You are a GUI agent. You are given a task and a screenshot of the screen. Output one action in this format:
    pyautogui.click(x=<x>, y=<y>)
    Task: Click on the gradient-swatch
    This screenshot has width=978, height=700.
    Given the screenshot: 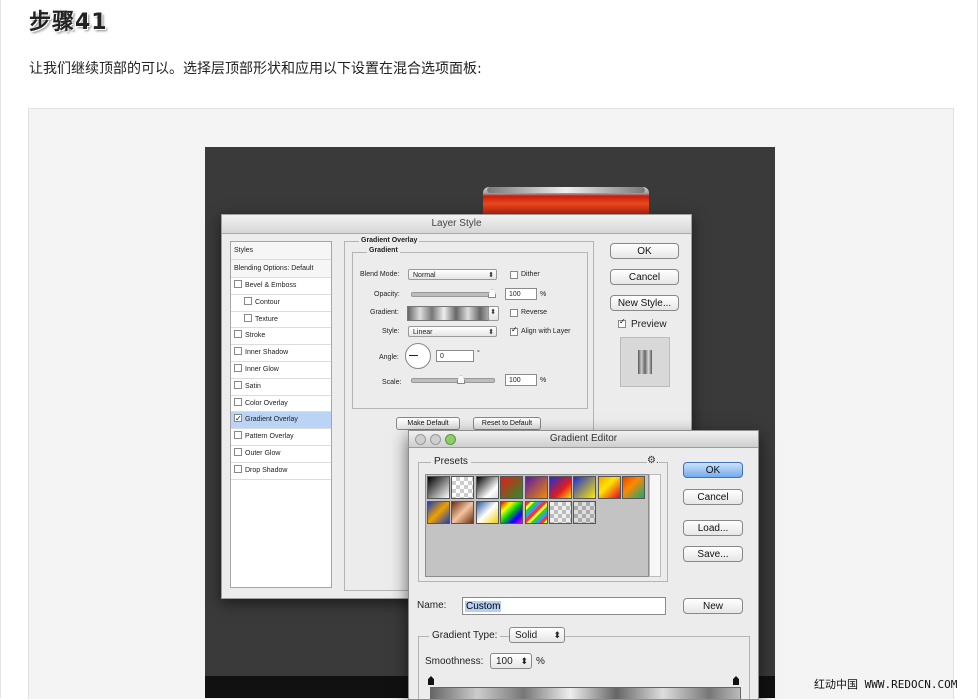 What is the action you would take?
    pyautogui.click(x=448, y=313)
    